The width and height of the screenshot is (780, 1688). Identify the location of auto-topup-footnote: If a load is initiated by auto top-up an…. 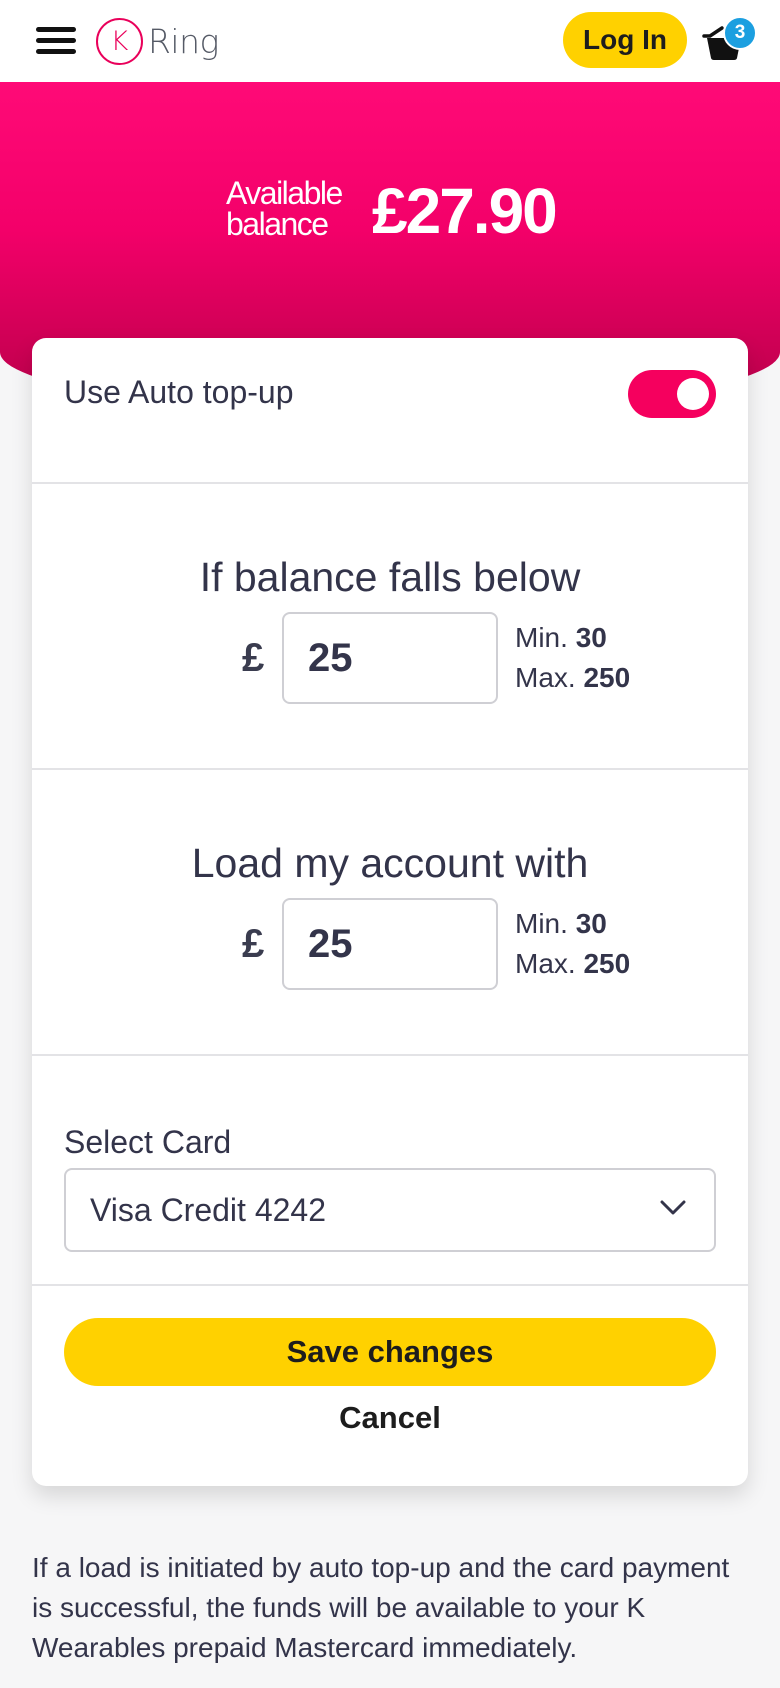
(381, 1607).